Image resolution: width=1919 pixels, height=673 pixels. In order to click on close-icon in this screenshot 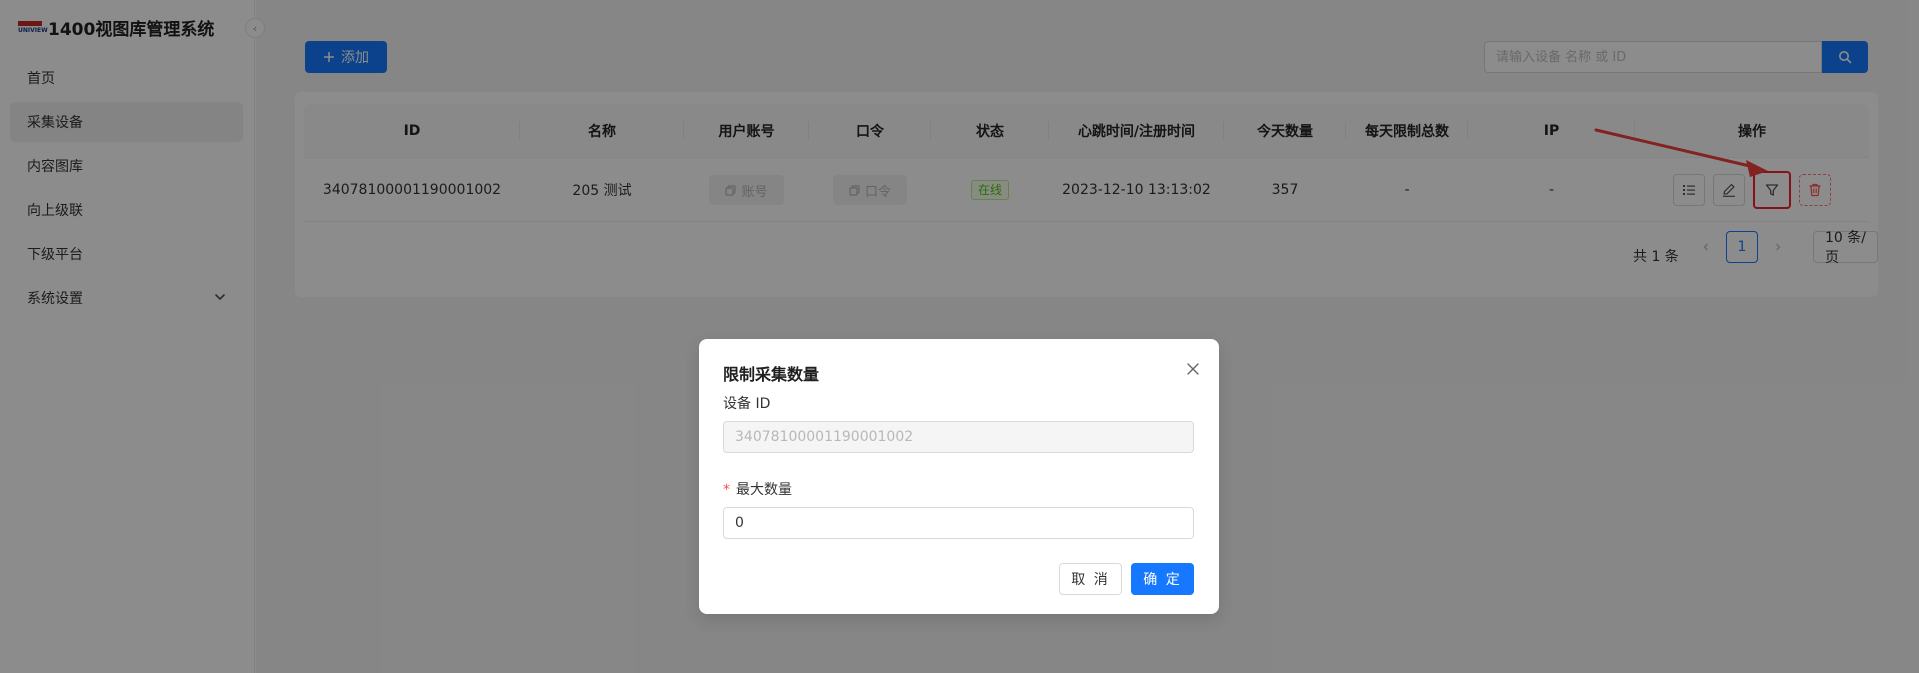, I will do `click(1193, 369)`.